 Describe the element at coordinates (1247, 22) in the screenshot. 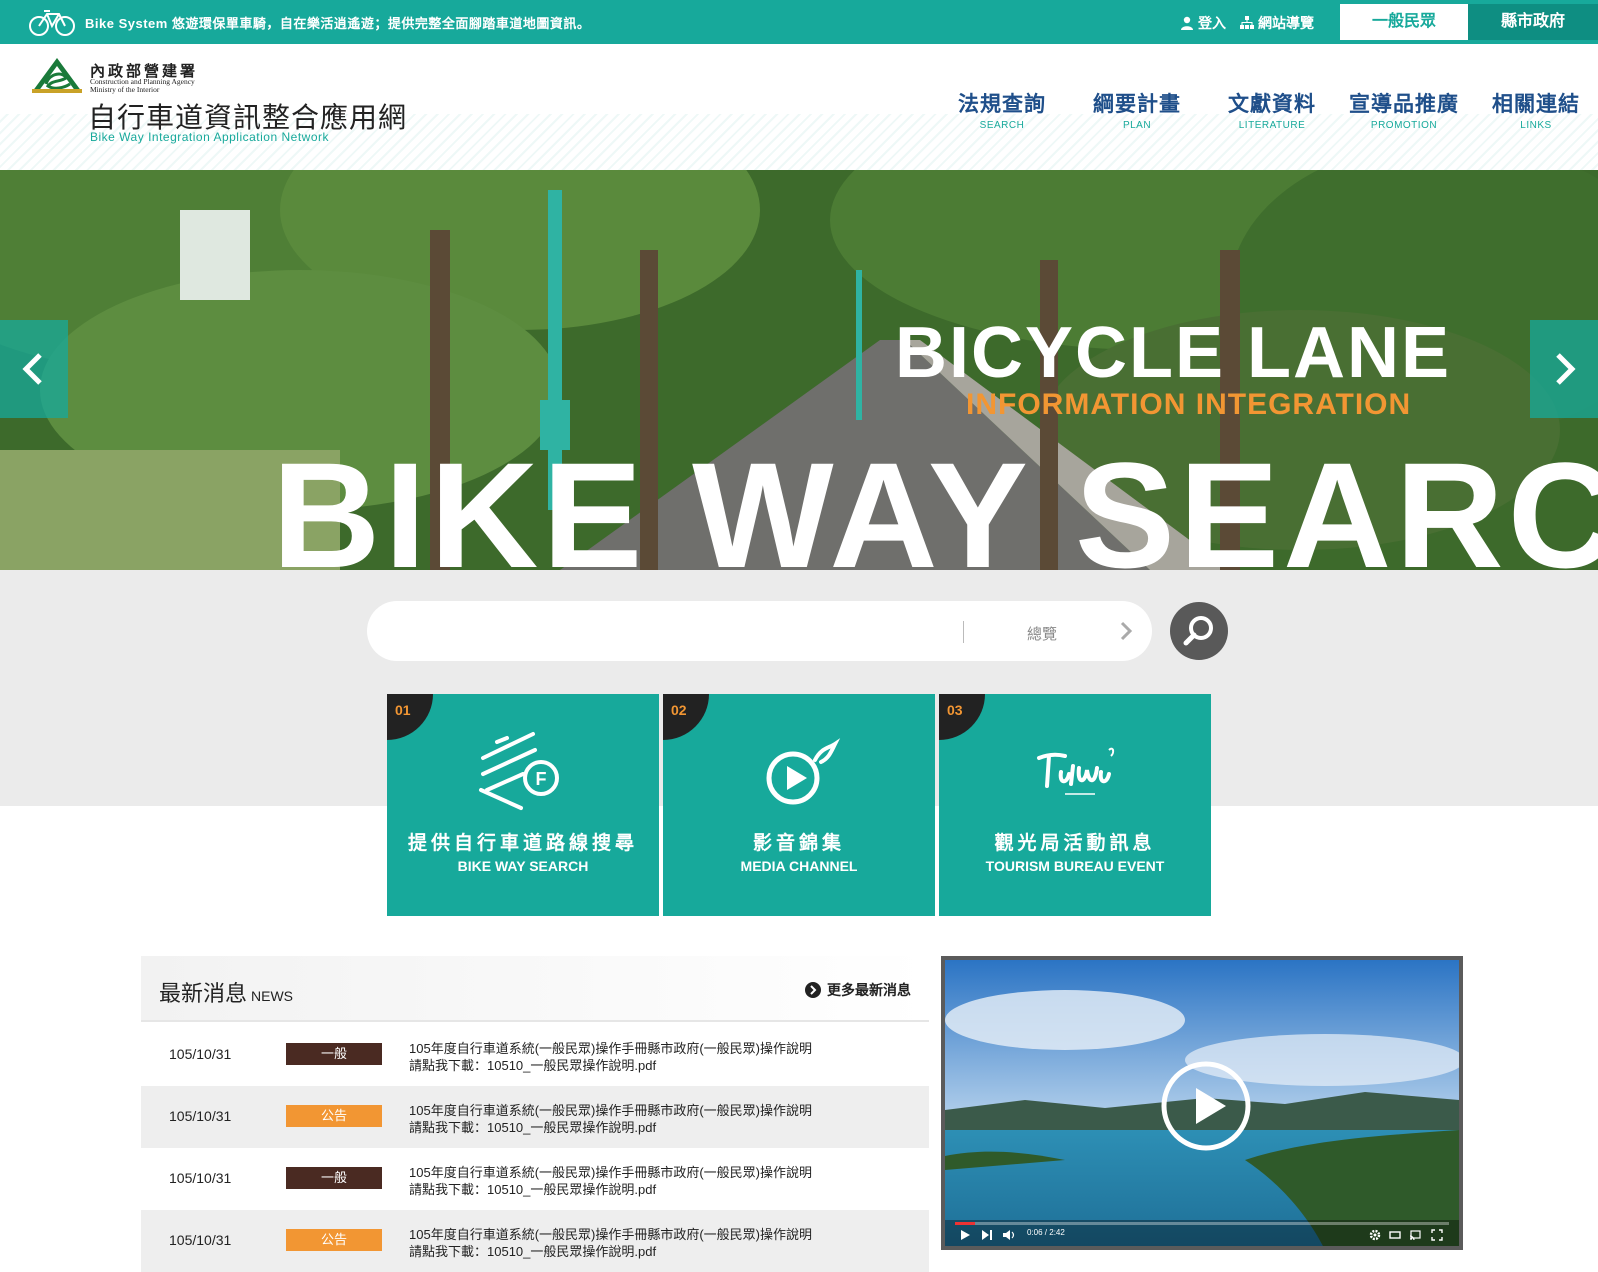

I see `sitemap-icon` at that location.